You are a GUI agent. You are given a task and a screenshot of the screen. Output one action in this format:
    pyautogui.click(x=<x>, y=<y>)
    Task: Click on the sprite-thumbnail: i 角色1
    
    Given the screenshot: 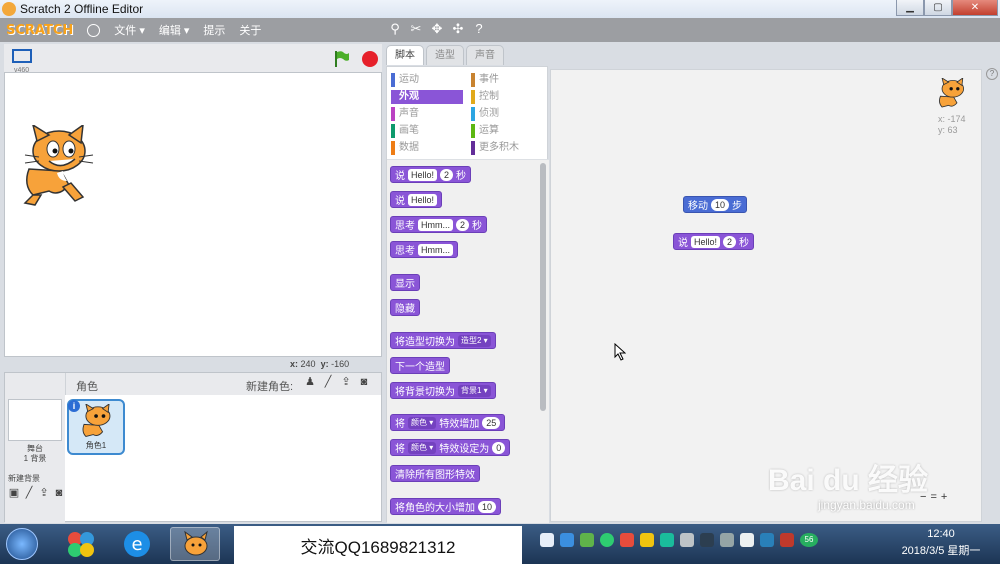 What is the action you would take?
    pyautogui.click(x=96, y=427)
    